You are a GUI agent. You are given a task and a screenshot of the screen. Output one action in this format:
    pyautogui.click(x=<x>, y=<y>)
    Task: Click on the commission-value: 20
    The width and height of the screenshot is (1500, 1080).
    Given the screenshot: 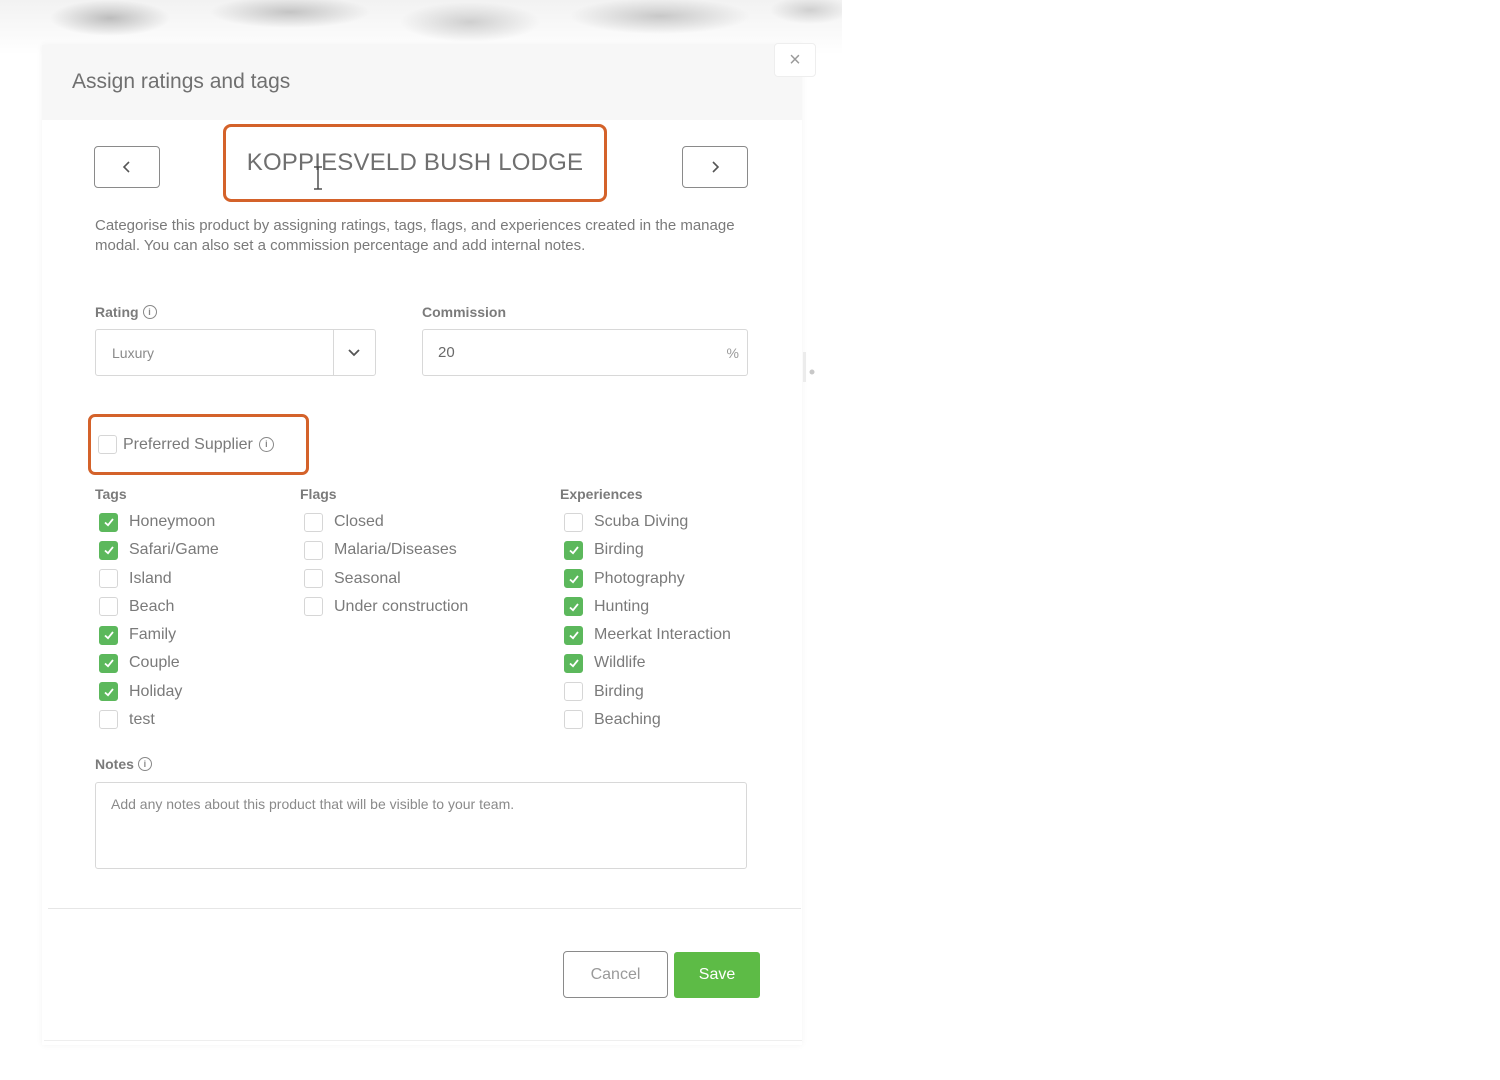 What is the action you would take?
    pyautogui.click(x=446, y=352)
    